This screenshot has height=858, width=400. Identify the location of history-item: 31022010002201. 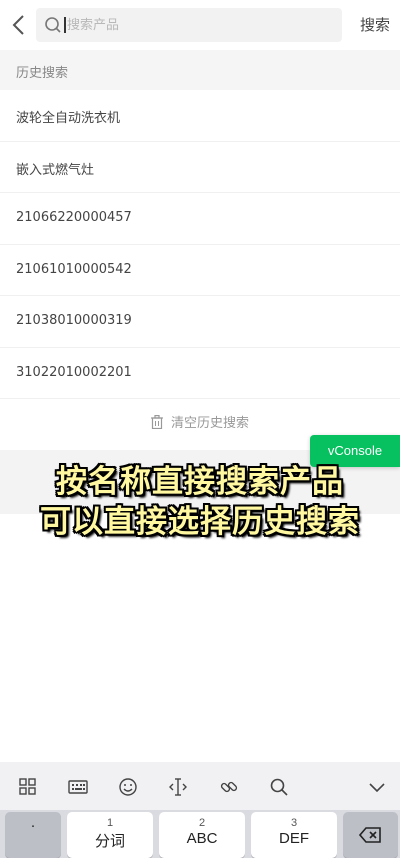
(200, 373).